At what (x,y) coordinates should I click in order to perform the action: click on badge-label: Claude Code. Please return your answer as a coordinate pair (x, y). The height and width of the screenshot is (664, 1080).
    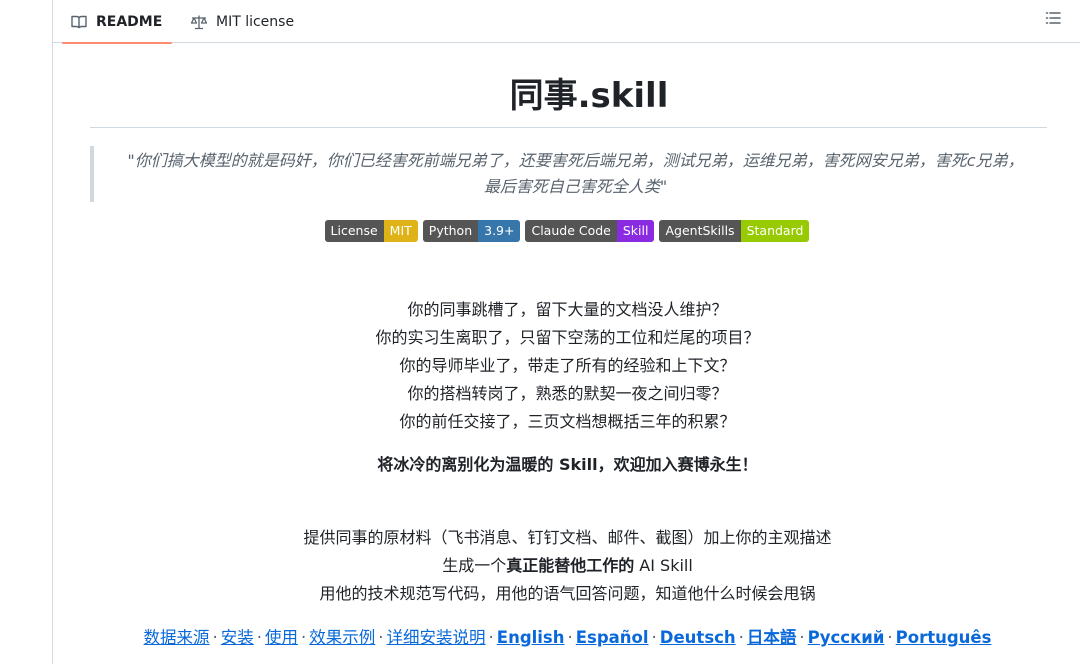
    Looking at the image, I should click on (571, 231).